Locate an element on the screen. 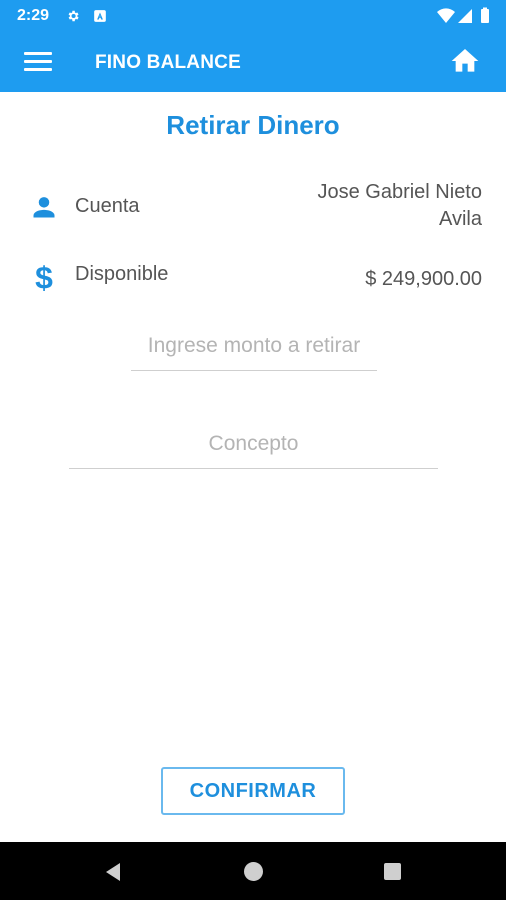  dollar-icon: $ is located at coordinates (44, 277).